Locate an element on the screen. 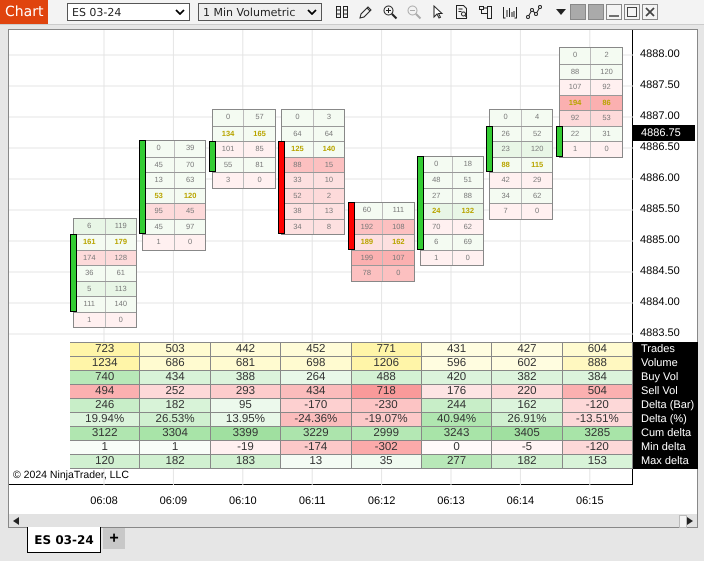  table-cell: 176 is located at coordinates (457, 392).